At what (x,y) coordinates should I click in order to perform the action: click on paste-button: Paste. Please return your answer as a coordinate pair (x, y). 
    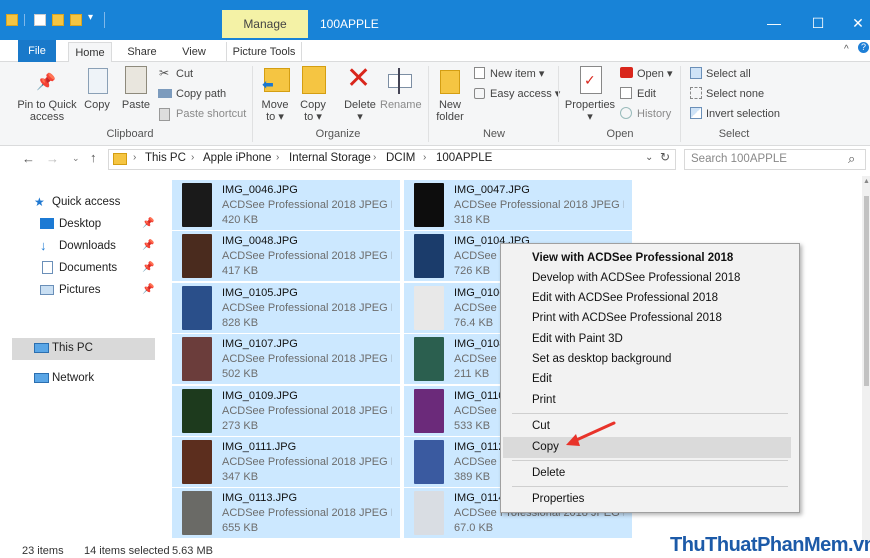
    Looking at the image, I should click on (136, 105).